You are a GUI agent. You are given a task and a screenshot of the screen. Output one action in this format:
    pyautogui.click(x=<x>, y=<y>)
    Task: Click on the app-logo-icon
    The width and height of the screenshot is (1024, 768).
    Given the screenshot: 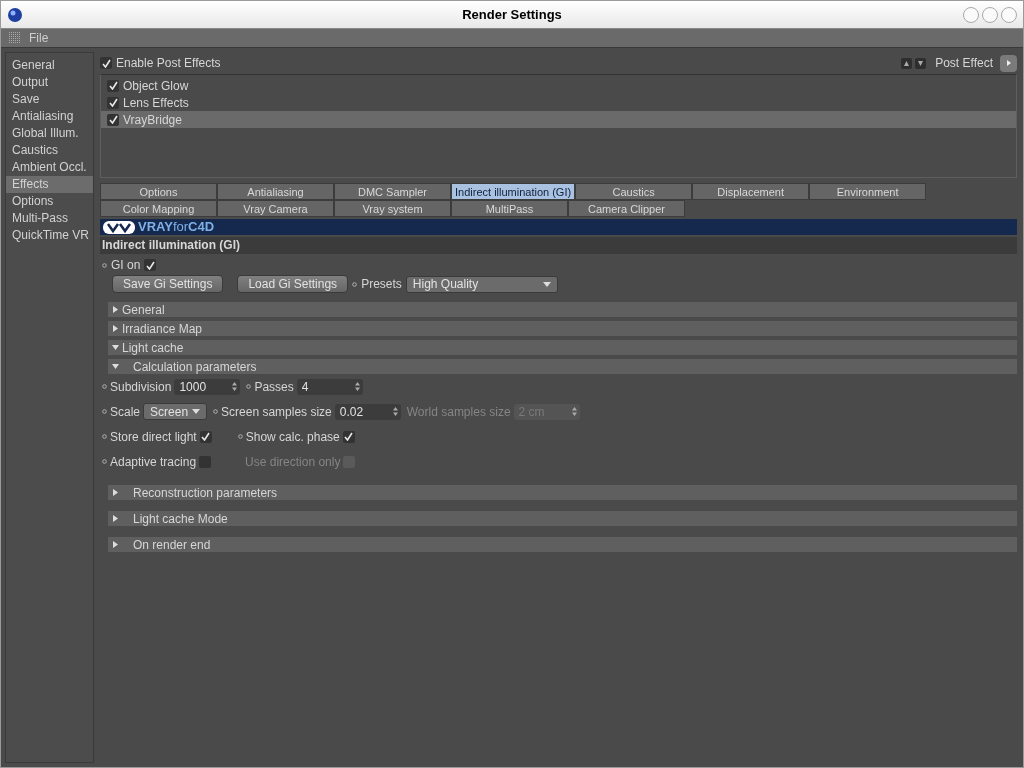 What is the action you would take?
    pyautogui.click(x=15, y=14)
    